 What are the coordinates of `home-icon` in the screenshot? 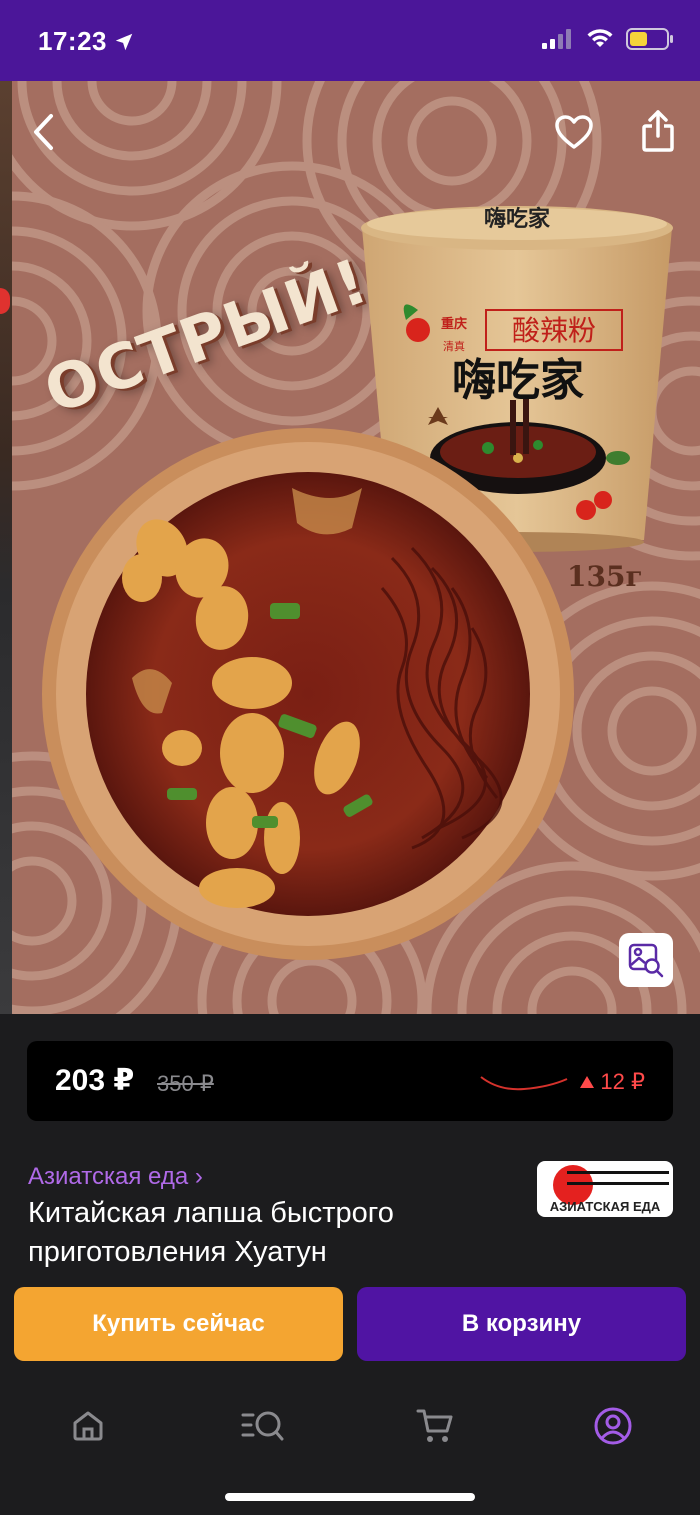 It's located at (88, 1426).